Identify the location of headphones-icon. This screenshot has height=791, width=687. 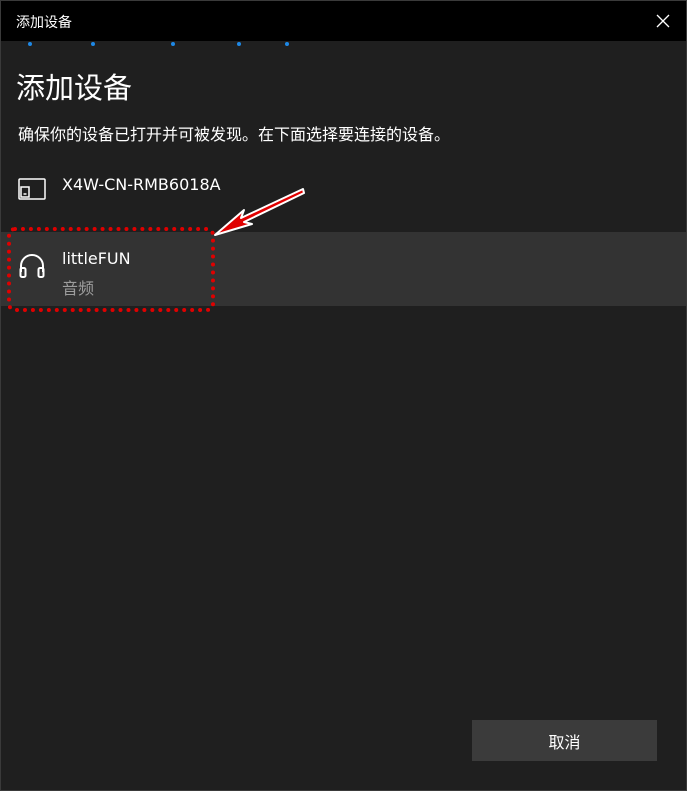
(32, 266).